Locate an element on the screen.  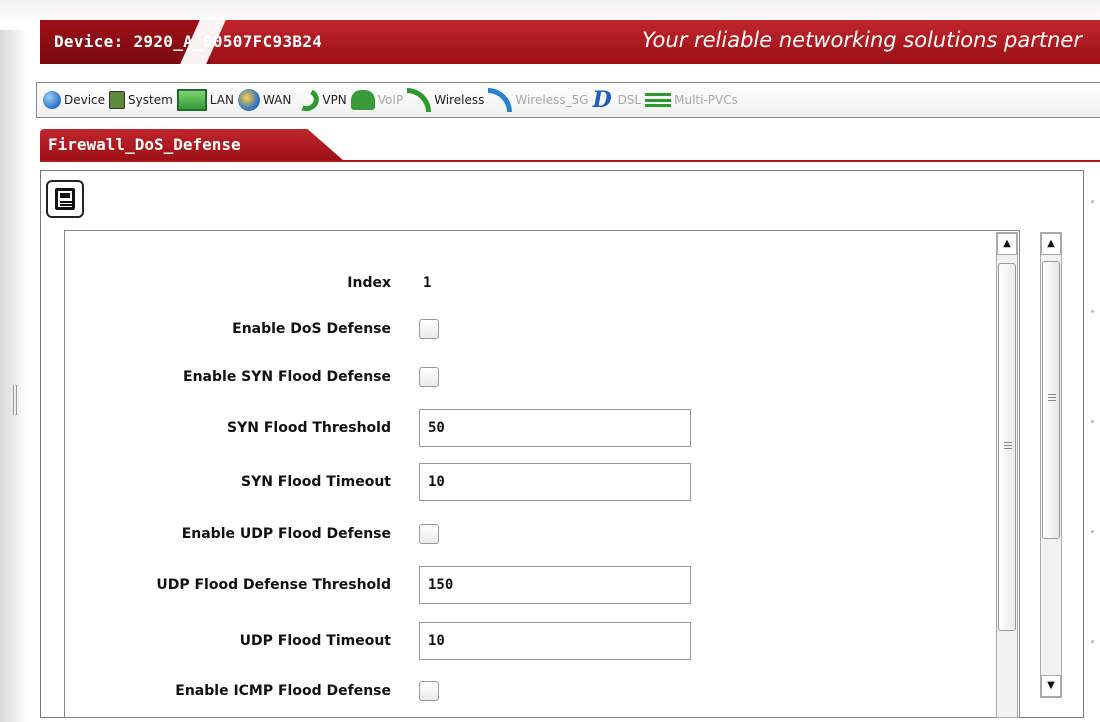
scroll-down-icon: ▼ is located at coordinates (1051, 686).